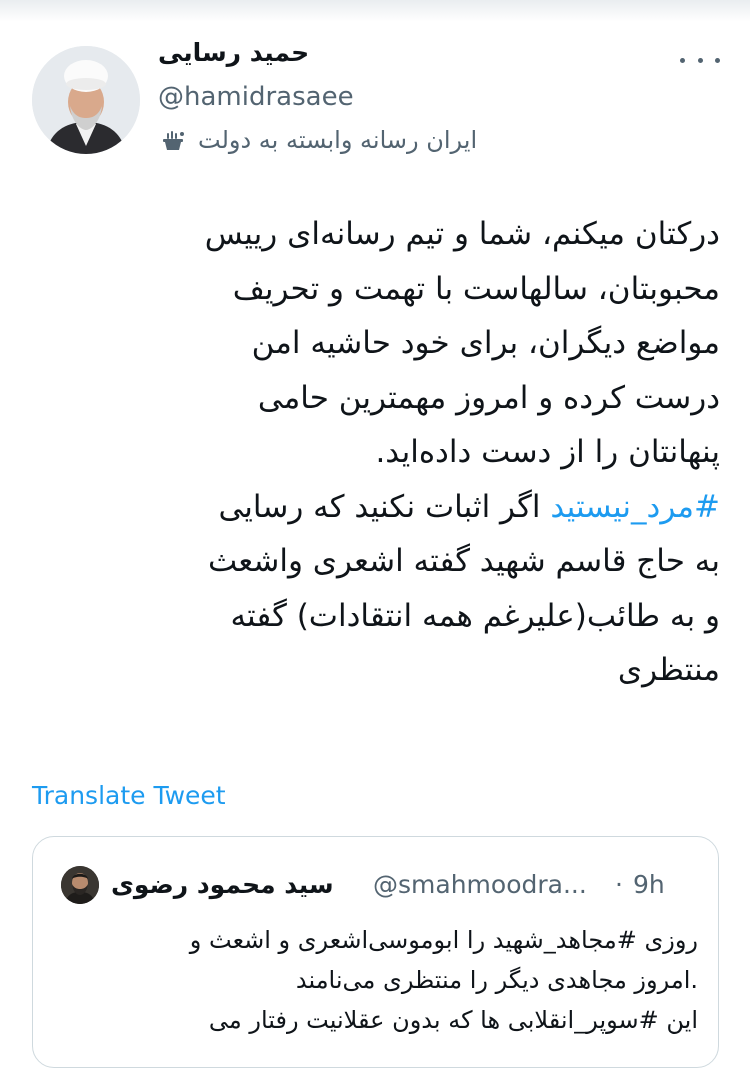 The height and width of the screenshot is (1068, 750). Describe the element at coordinates (462, 234) in the screenshot. I see `tweet-line: درکتان میکنم، شما و تیم رسانه‌ای رییس` at that location.